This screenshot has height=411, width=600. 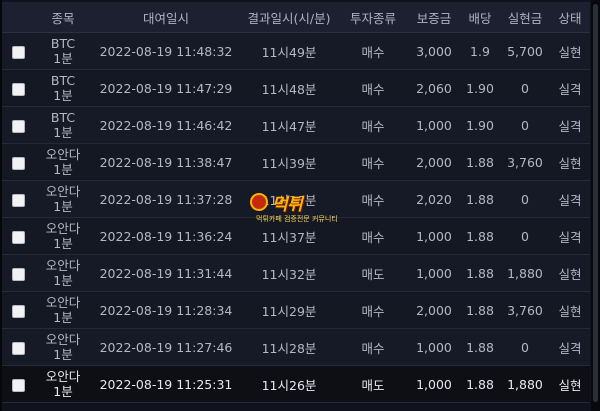 I want to click on header-name: 종목, so click(x=63, y=17).